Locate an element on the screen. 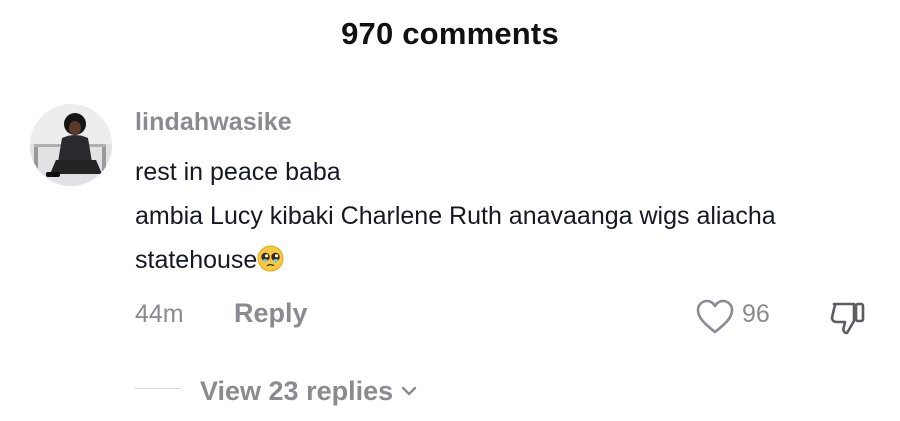 This screenshot has height=421, width=900. comments-count-title: 970 comments is located at coordinates (450, 33).